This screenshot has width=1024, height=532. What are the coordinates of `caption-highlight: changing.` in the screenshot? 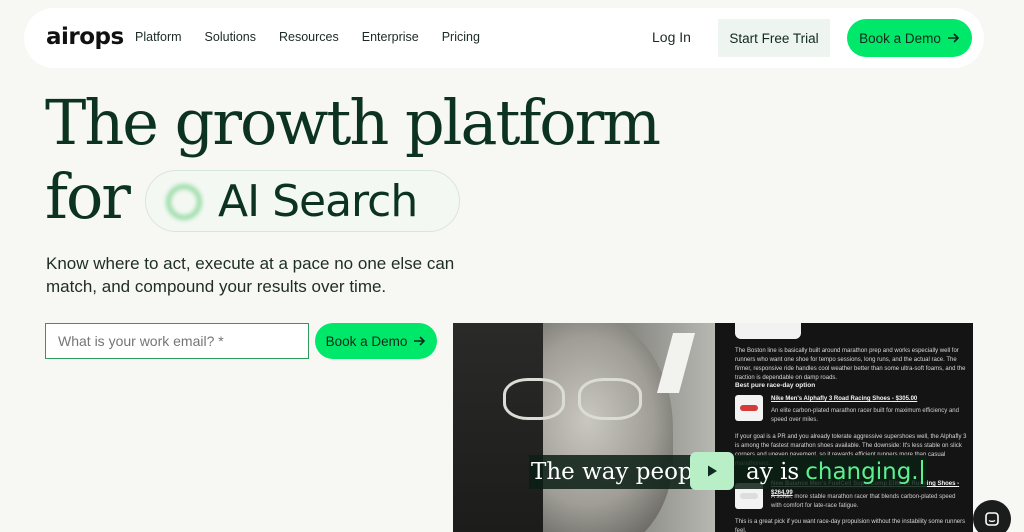 It's located at (862, 472).